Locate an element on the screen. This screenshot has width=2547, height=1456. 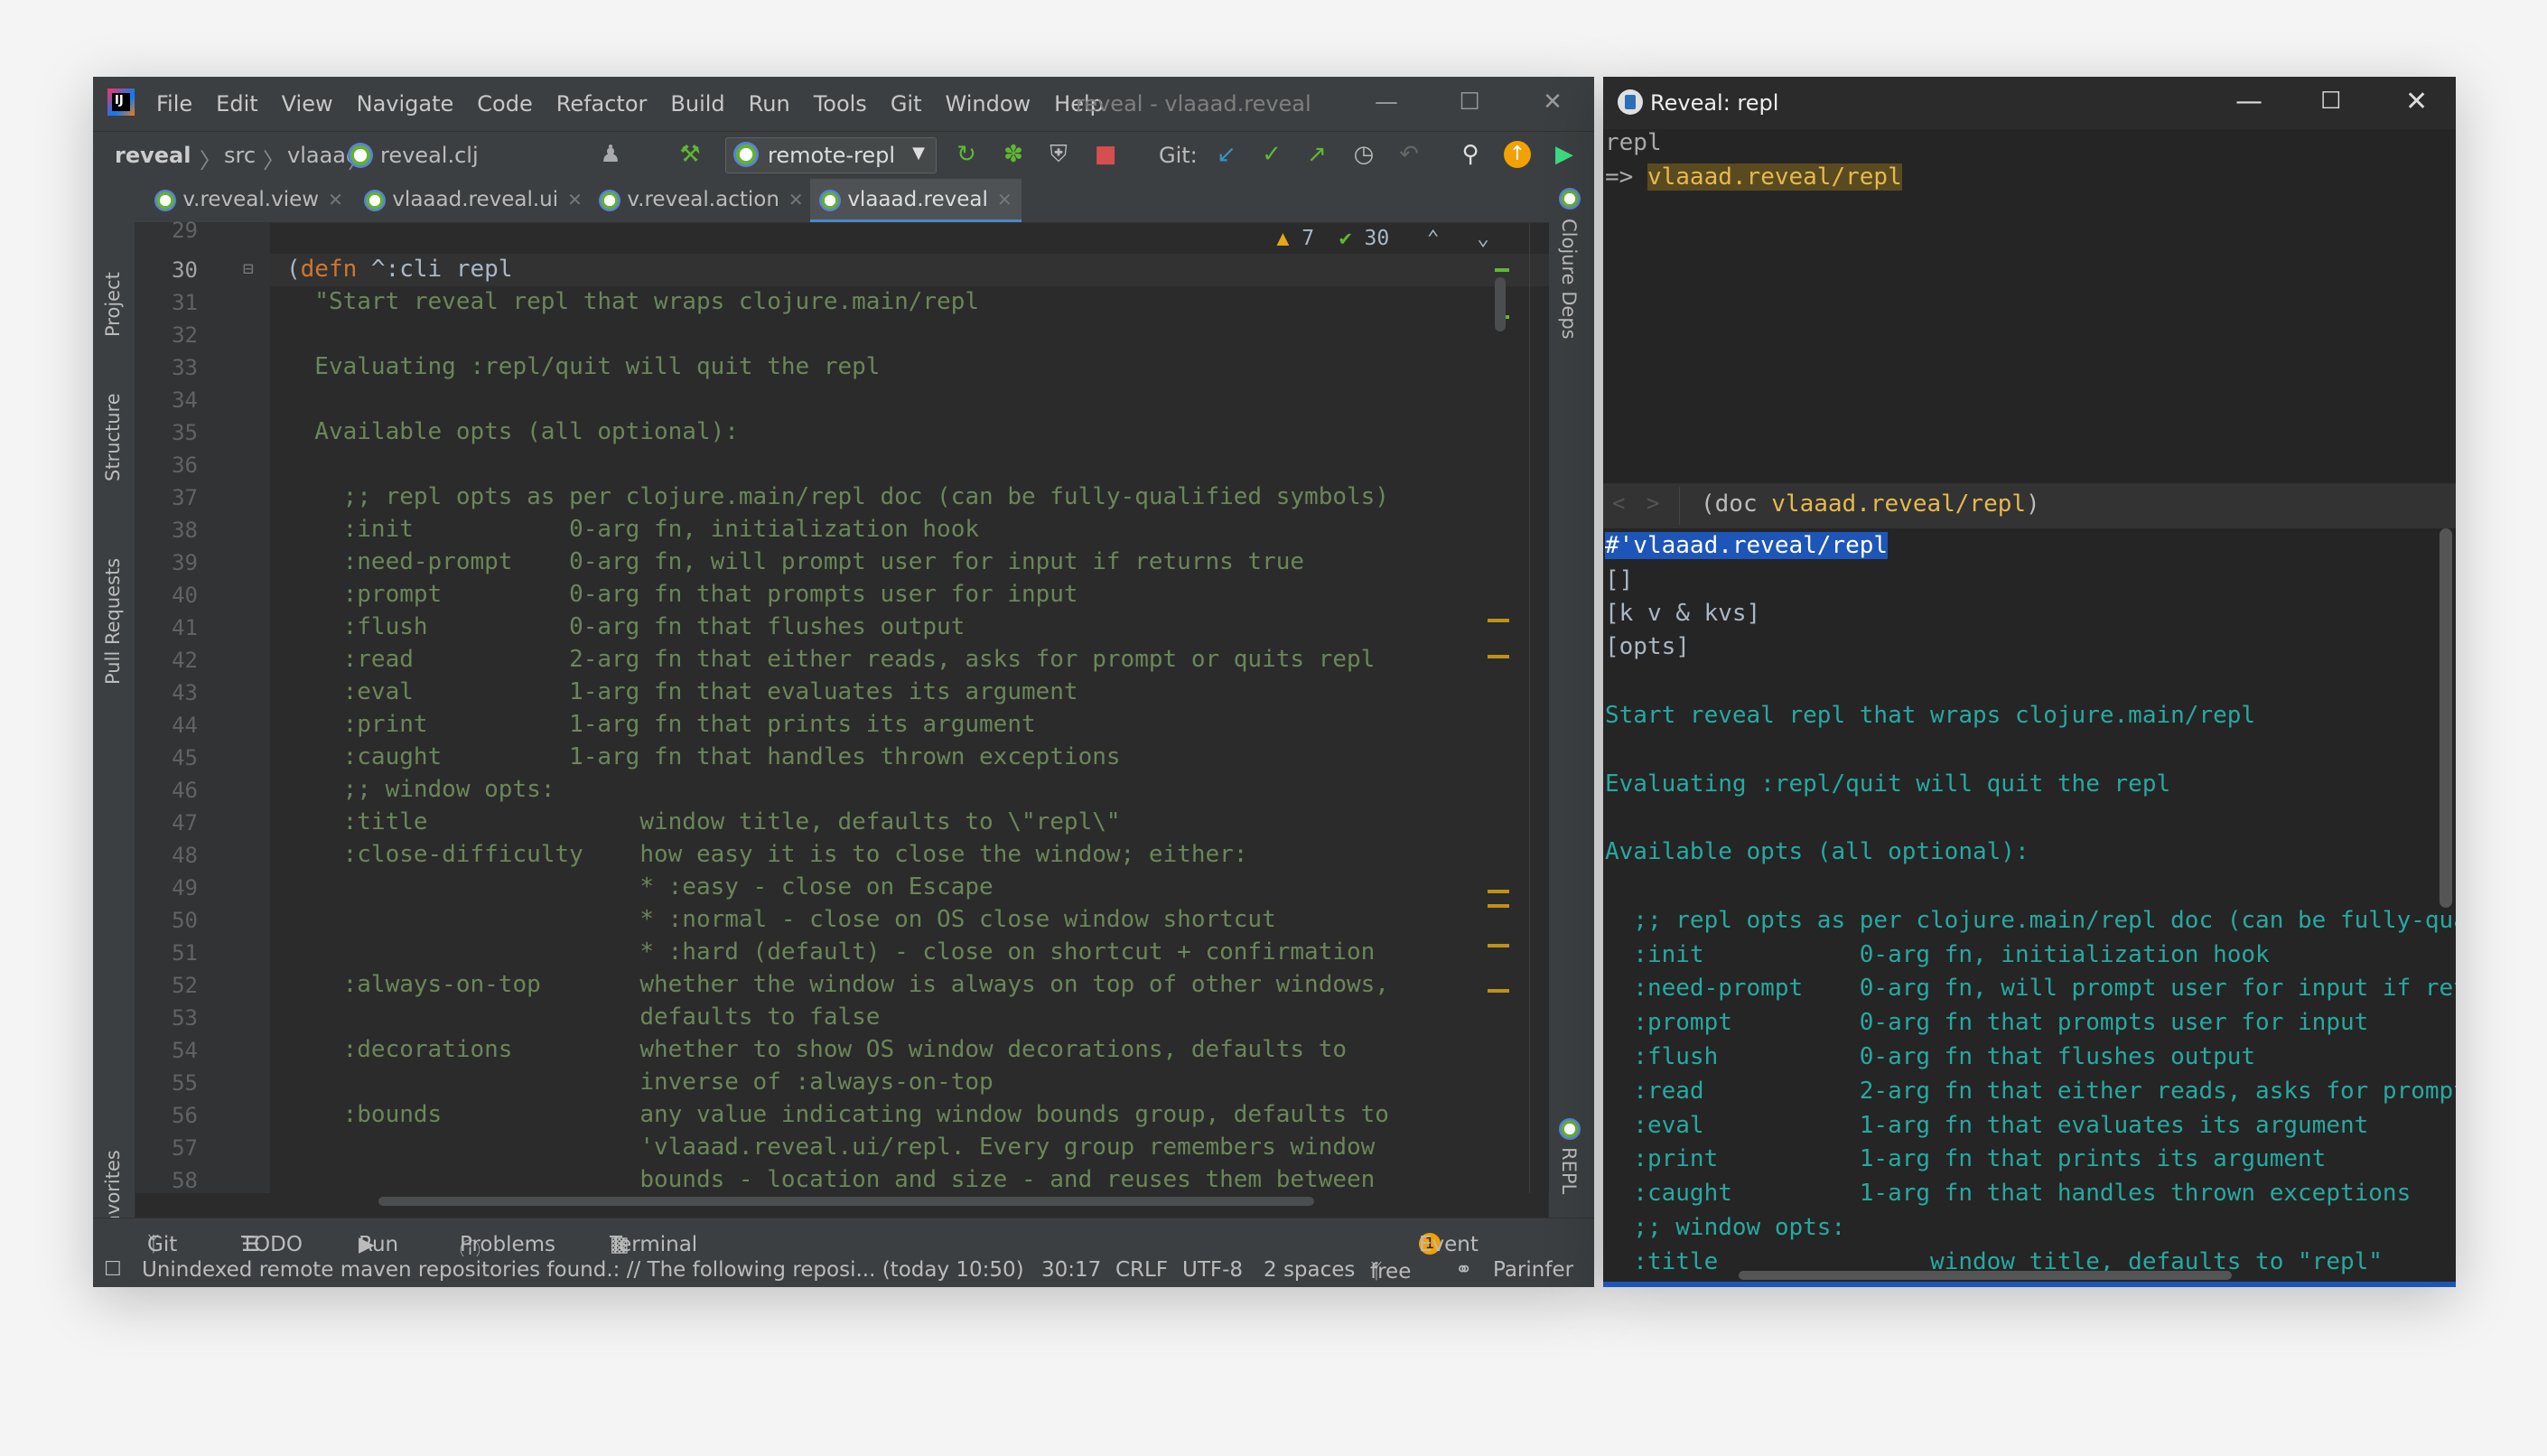
fold-collapse-icon: ⊟ is located at coordinates (249, 268).